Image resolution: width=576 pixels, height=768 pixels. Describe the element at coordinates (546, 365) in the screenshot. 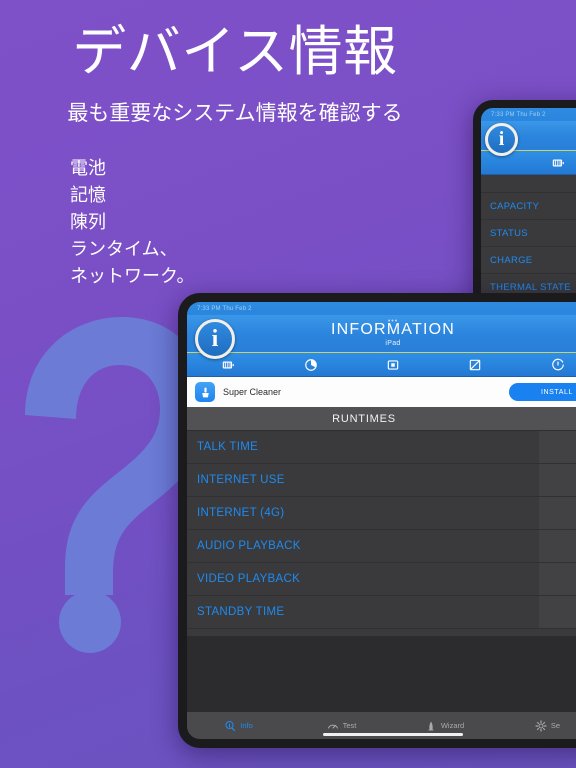

I see `toolbar-runtimes-tab` at that location.